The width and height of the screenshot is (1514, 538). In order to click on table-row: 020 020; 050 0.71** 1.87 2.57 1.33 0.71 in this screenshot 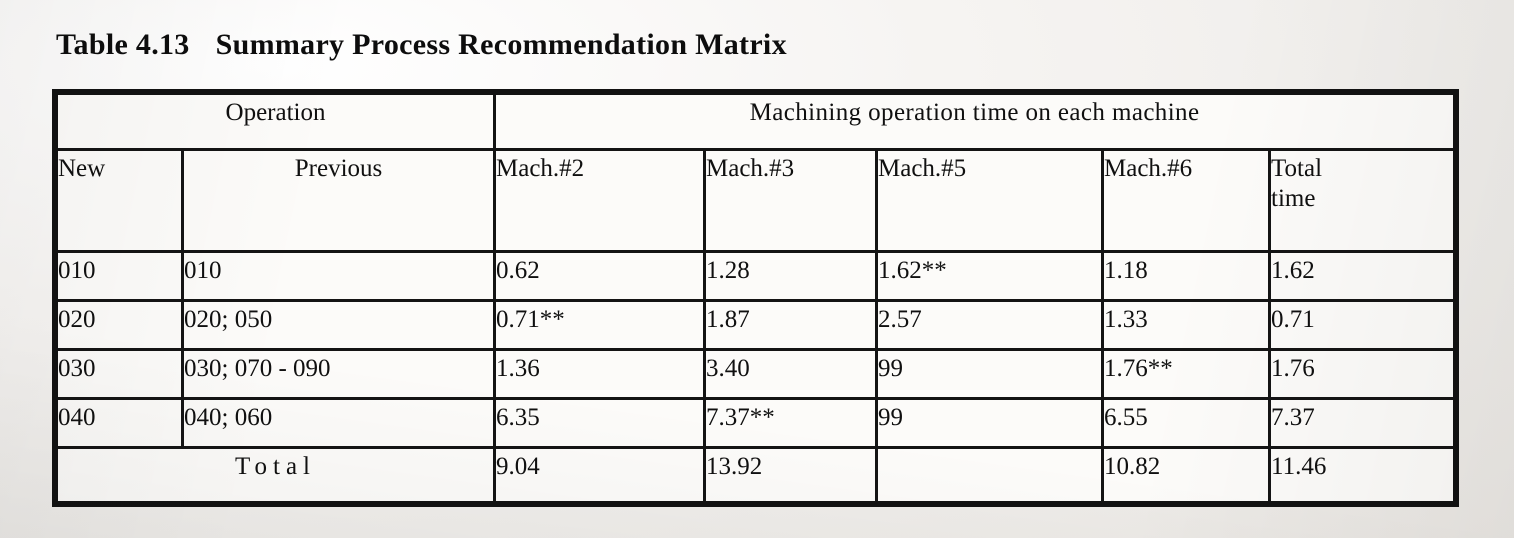, I will do `click(756, 325)`.